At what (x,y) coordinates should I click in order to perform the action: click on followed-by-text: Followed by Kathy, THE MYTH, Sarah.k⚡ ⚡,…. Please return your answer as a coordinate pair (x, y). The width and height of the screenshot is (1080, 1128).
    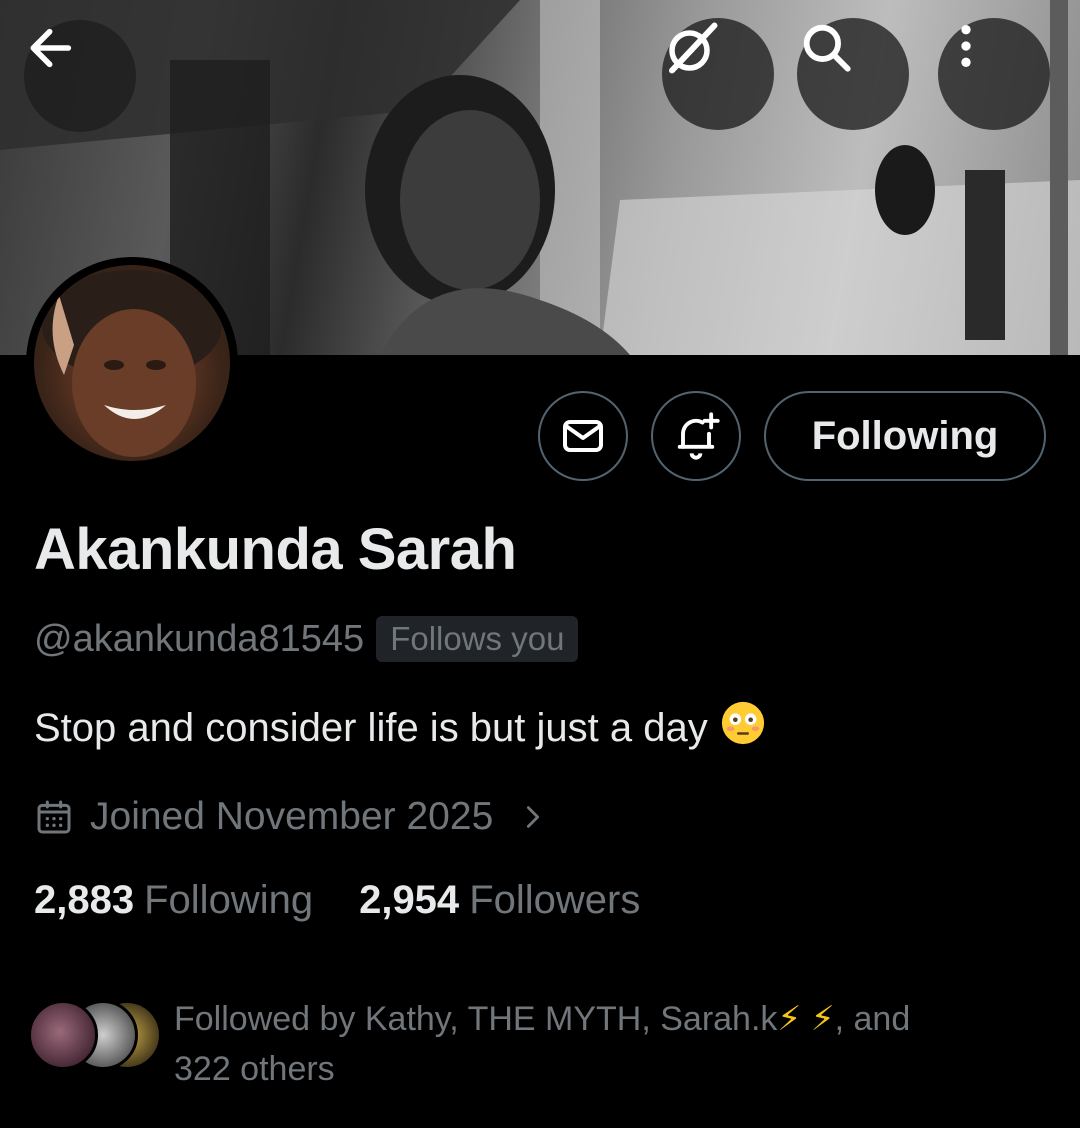
    Looking at the image, I should click on (604, 1044).